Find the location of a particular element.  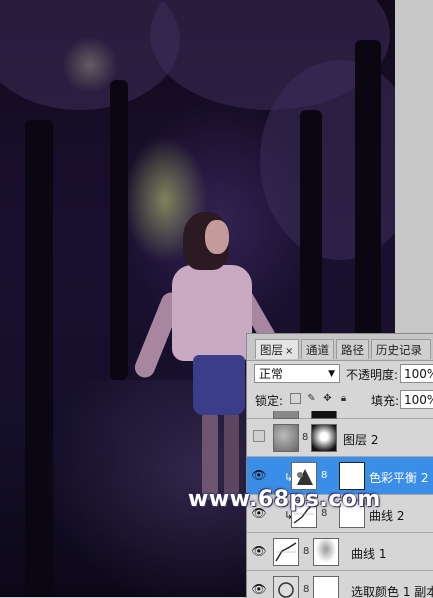

lock-icon: 🔒︎ is located at coordinates (343, 398).